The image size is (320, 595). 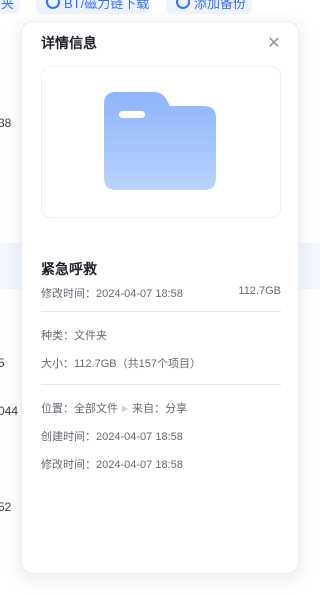 I want to click on row-value: 38, so click(x=6, y=123).